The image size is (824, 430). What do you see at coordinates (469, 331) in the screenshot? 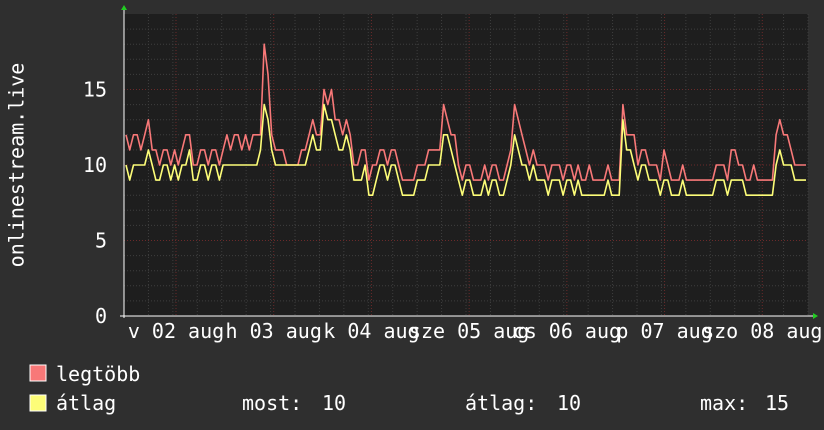
I see `x-tick-label: sze 05 aug` at bounding box center [469, 331].